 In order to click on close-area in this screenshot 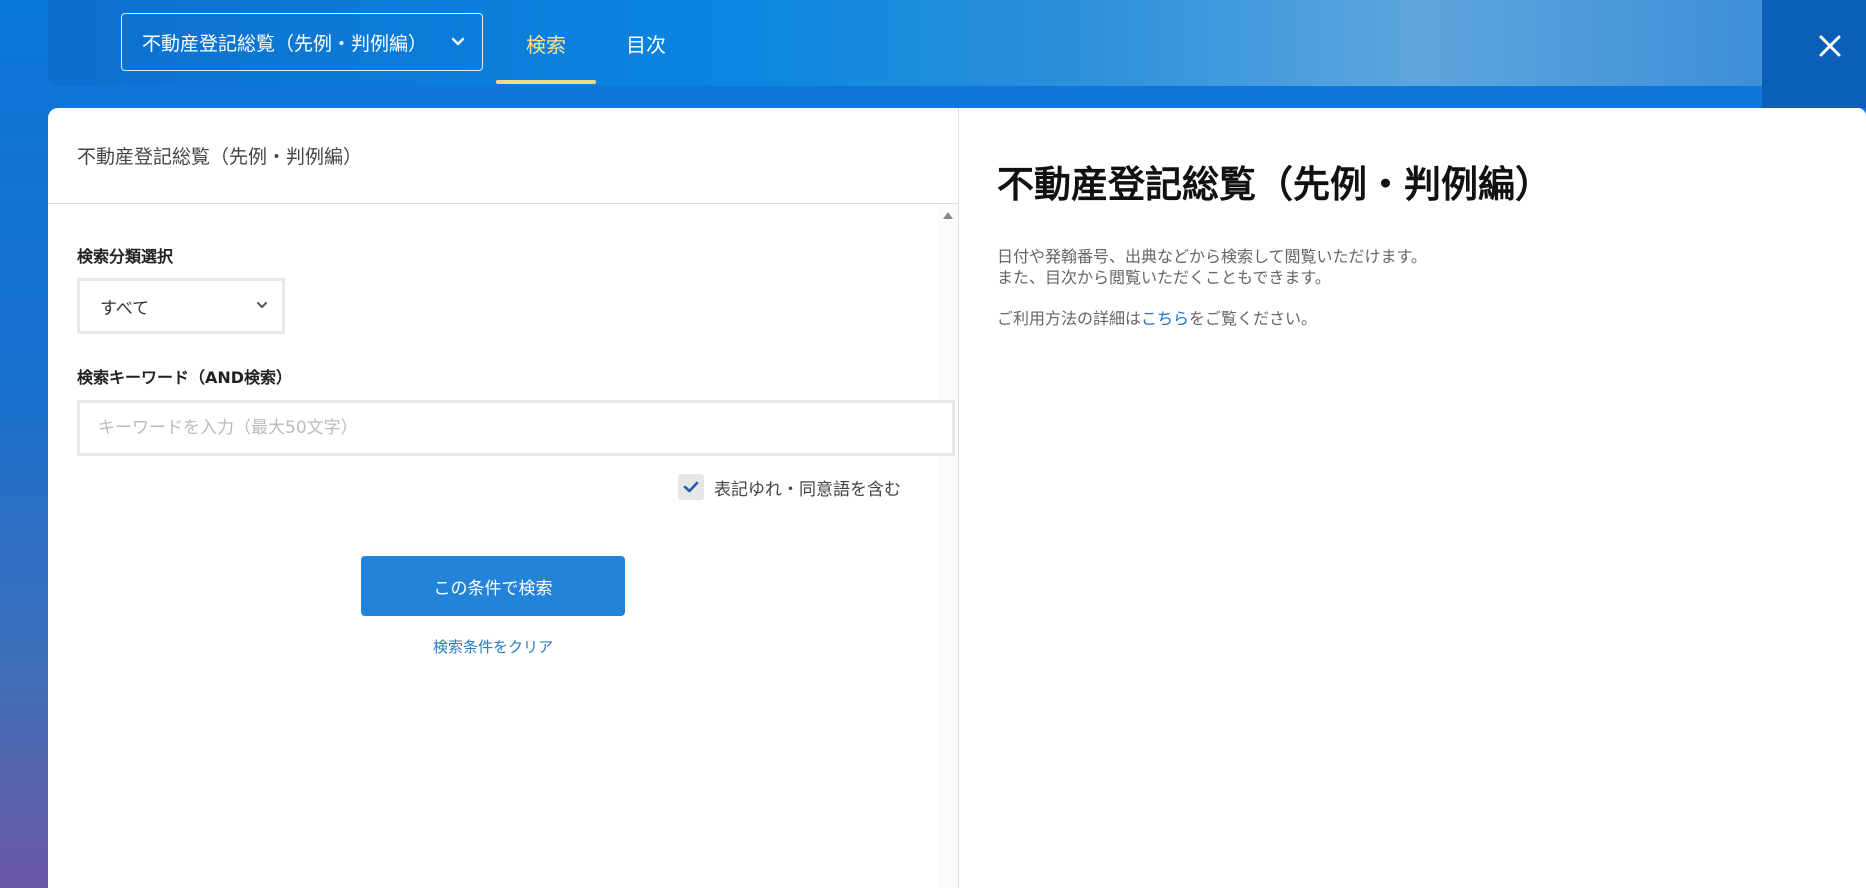, I will do `click(1814, 54)`.